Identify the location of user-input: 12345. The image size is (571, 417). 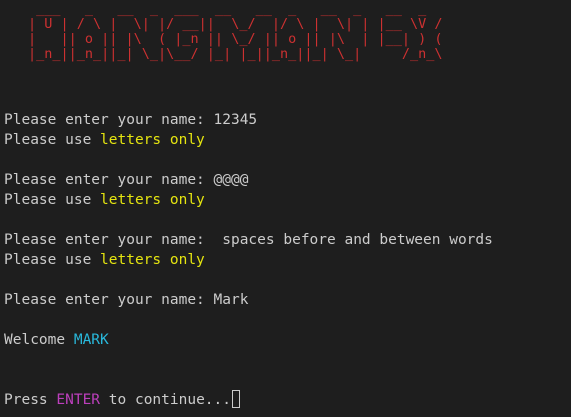
(235, 120).